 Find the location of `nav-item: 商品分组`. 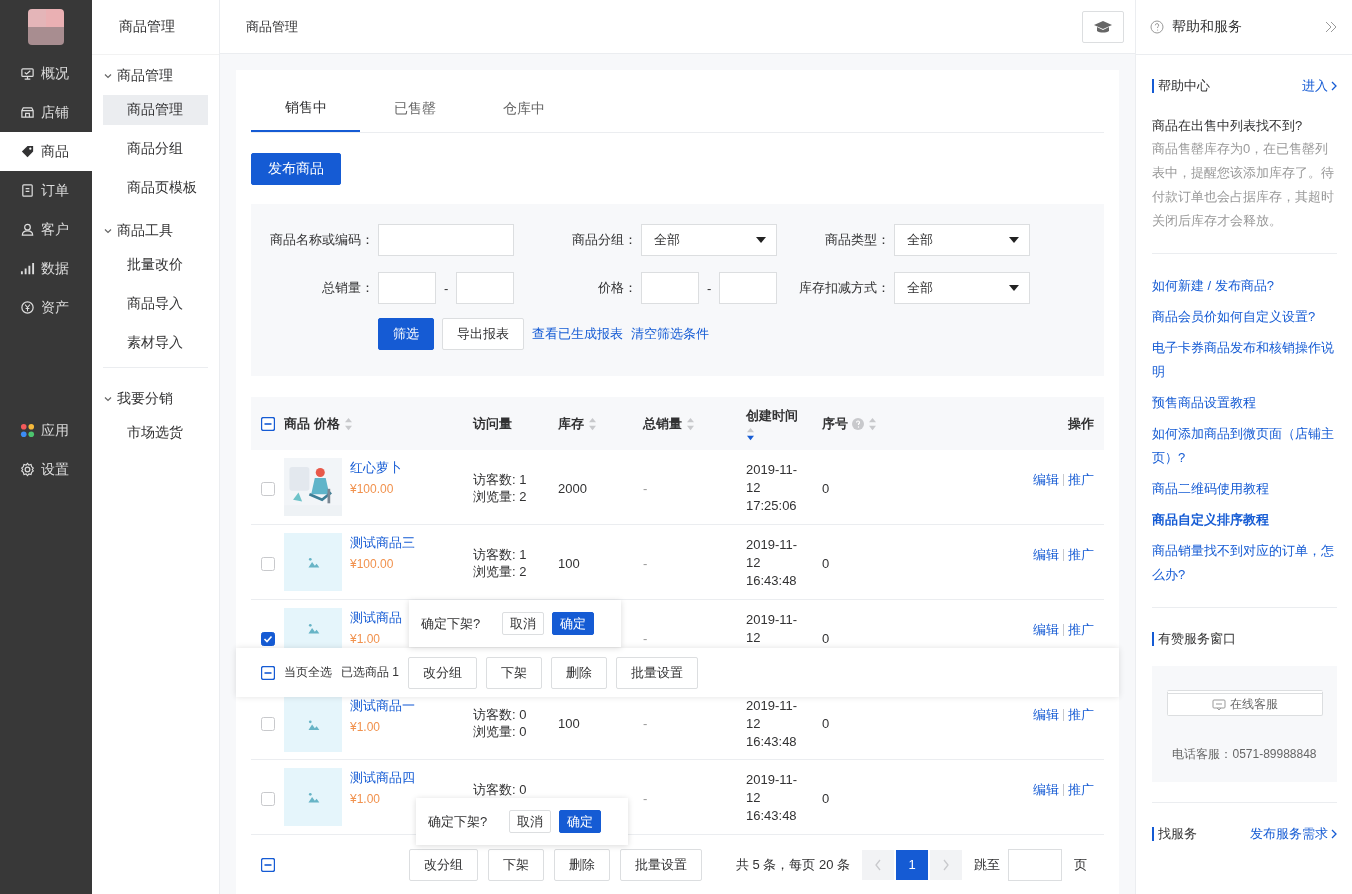

nav-item: 商品分组 is located at coordinates (155, 149).